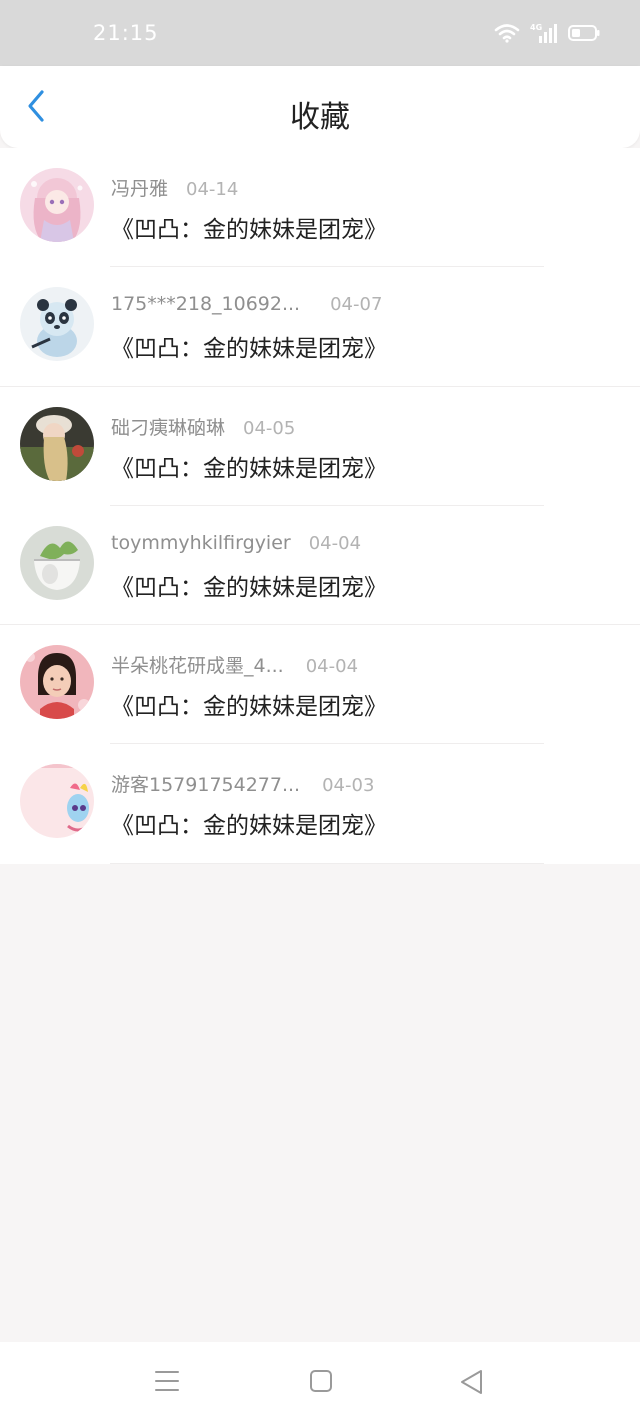 Image resolution: width=640 pixels, height=1422 pixels. I want to click on divider, so click(327, 863).